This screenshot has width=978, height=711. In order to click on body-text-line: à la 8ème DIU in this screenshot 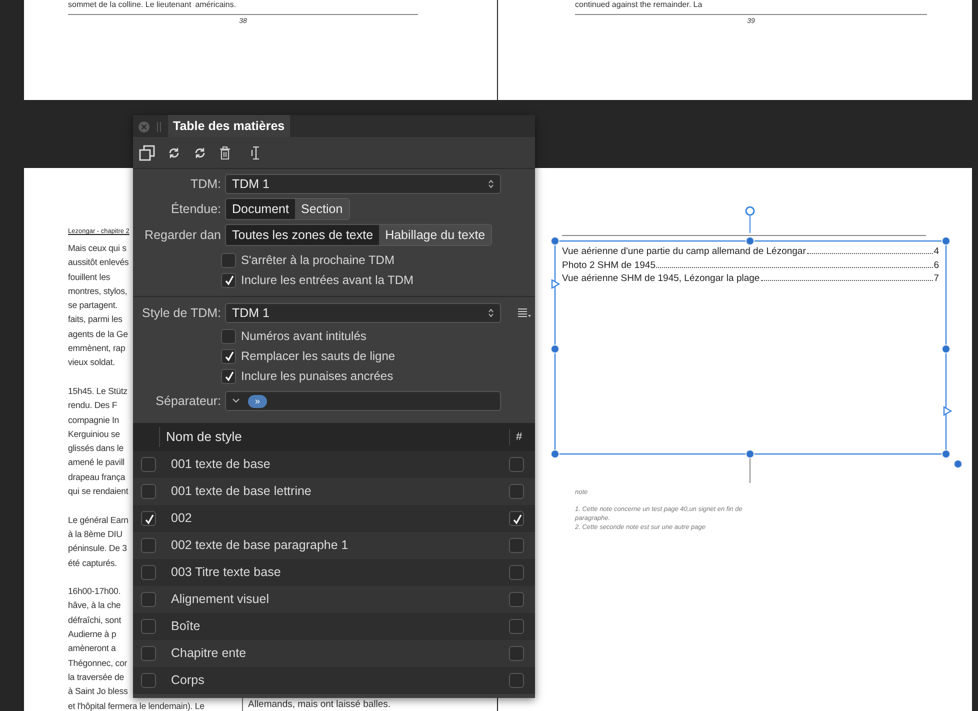, I will do `click(95, 534)`.